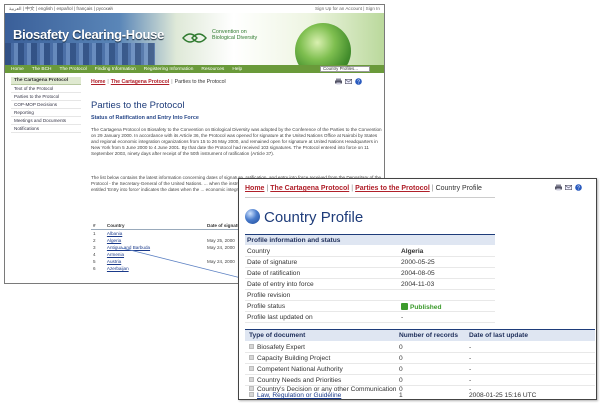 The image size is (600, 403). Describe the element at coordinates (392, 188) in the screenshot. I see `breadcrumb-parties: Parties to the Protocol` at that location.